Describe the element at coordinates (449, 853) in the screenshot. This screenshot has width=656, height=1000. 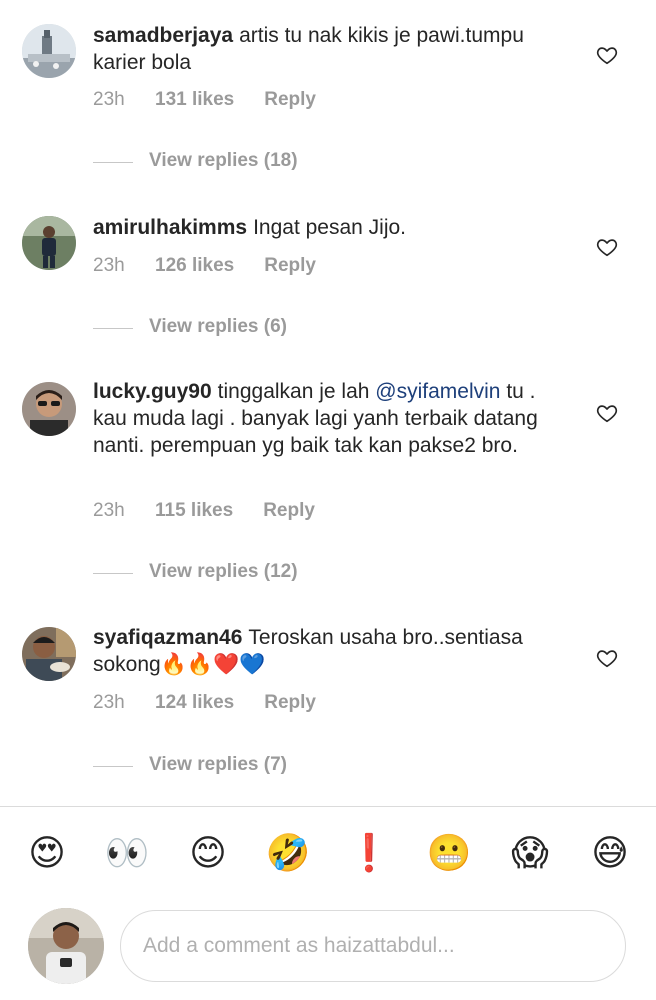
I see `grimace-emoji-button: 😬` at that location.